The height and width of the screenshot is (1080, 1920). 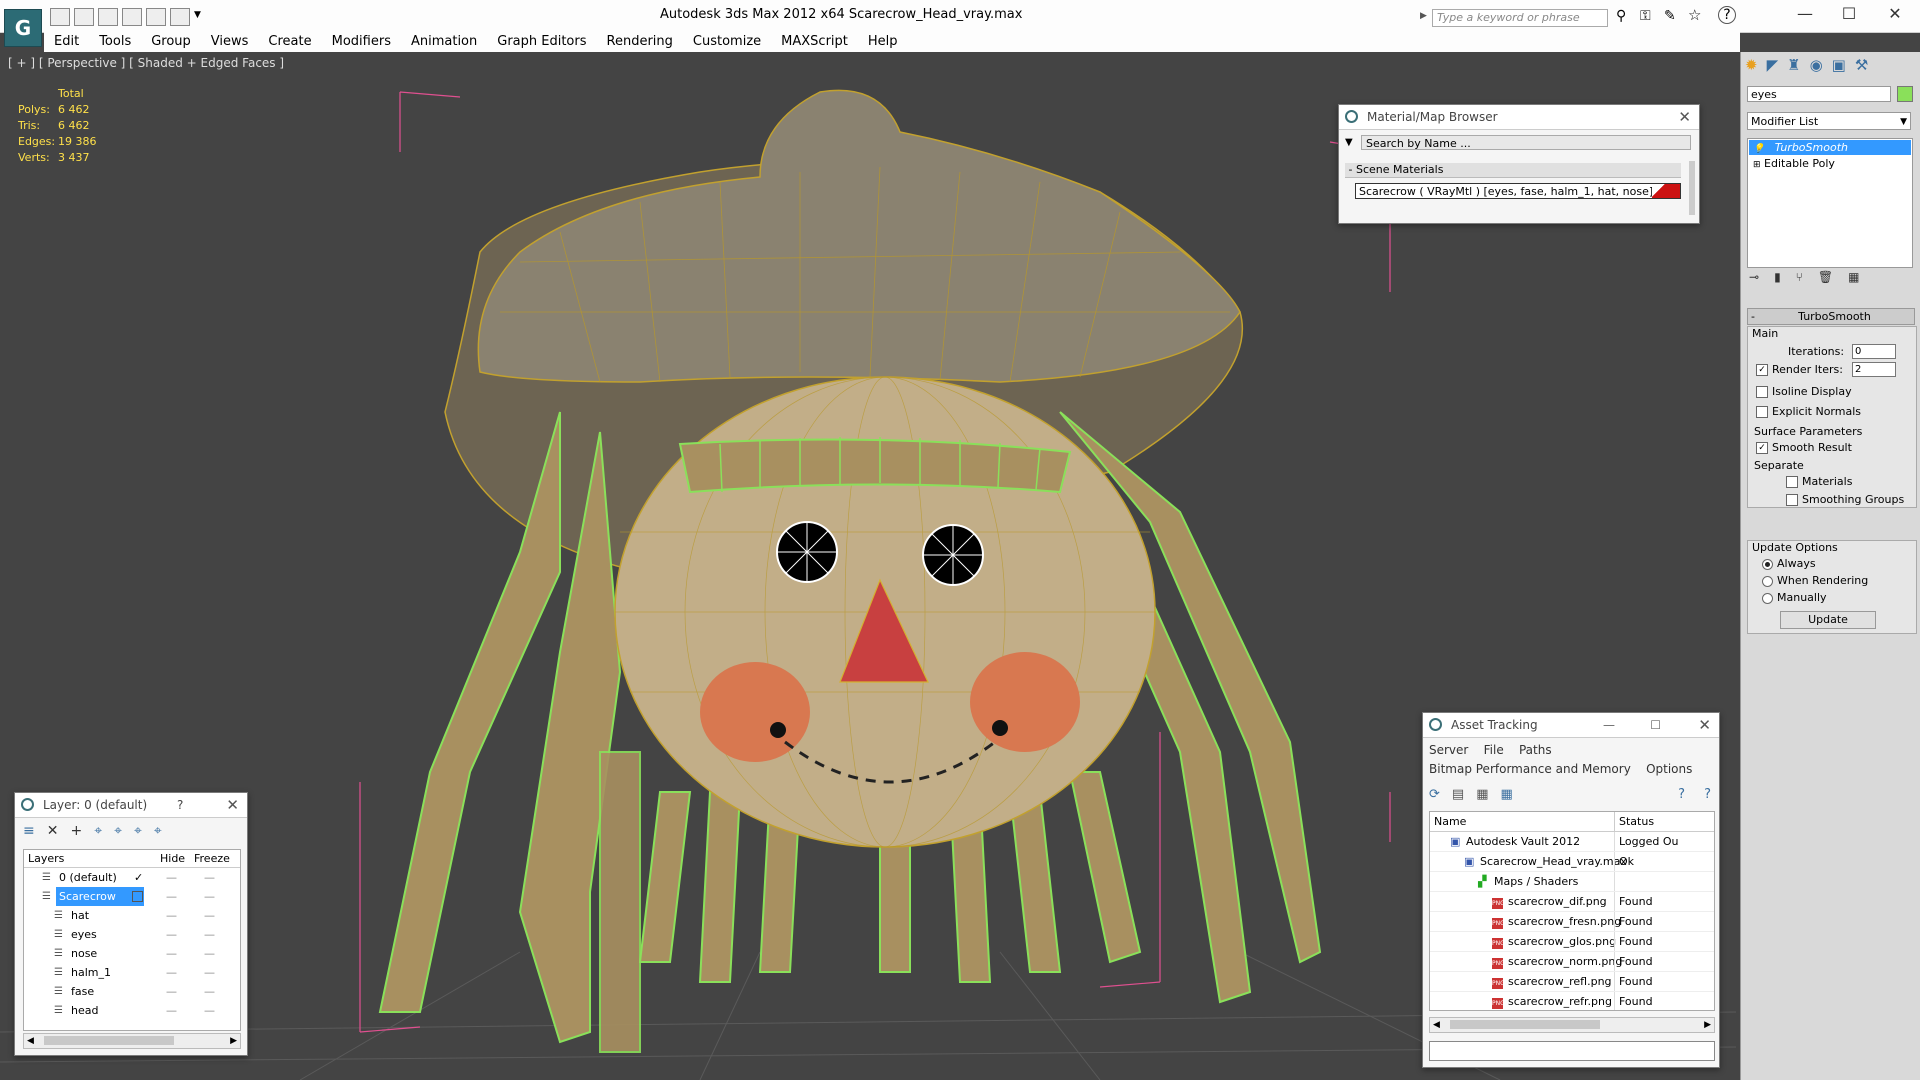 I want to click on asset-row: PNG scarecrow_norm.png Found, so click(x=1572, y=962).